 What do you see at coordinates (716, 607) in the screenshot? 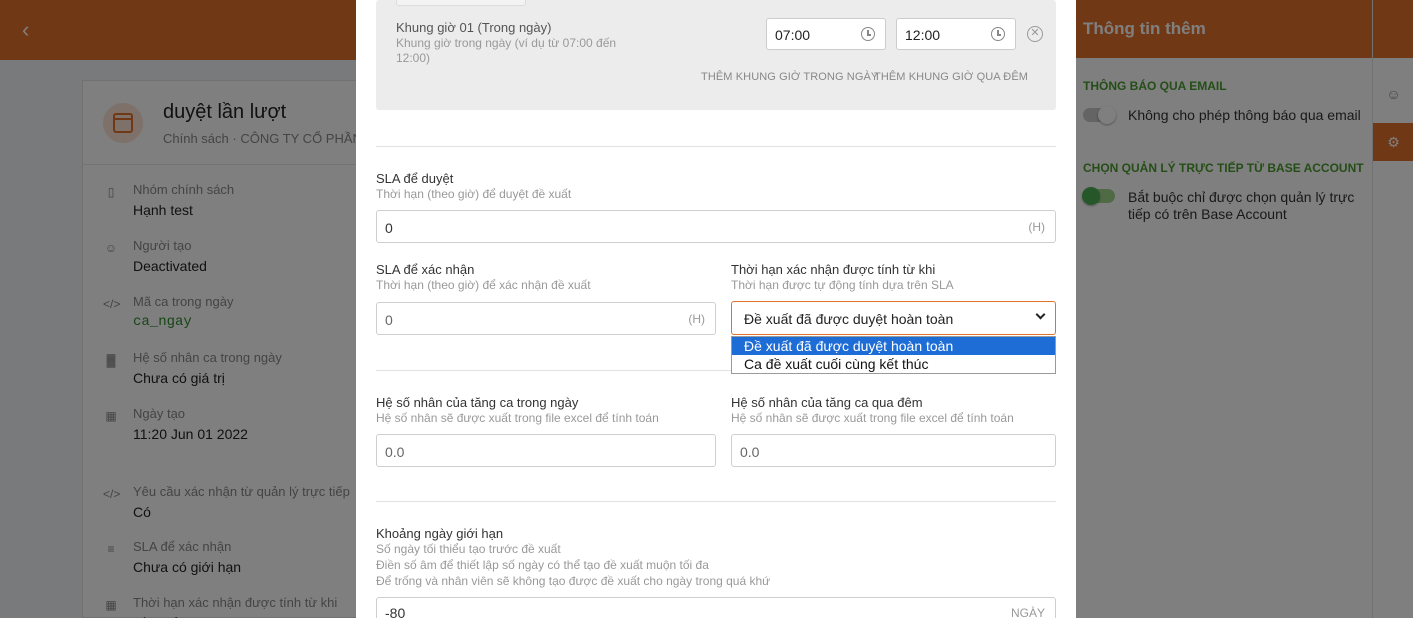
I see `day-limit-input: -80 NGÀY` at bounding box center [716, 607].